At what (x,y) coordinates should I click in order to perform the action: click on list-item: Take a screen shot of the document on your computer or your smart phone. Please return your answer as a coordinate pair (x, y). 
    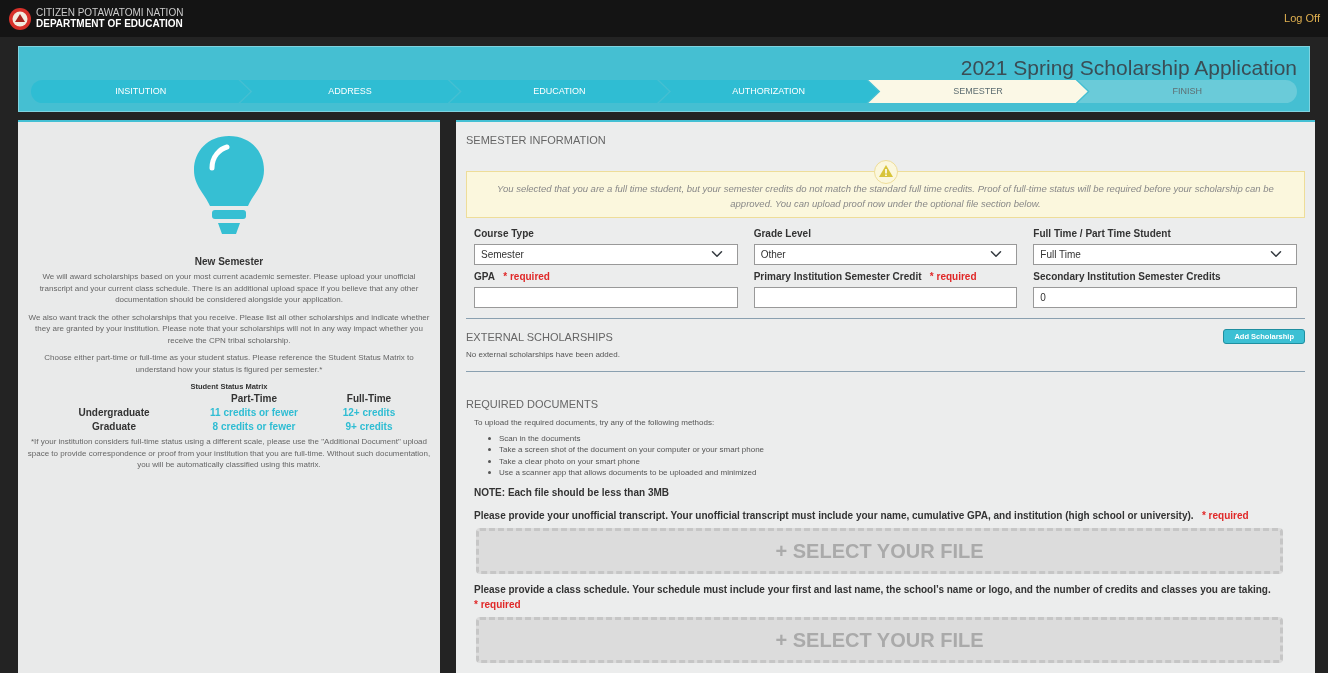
    Looking at the image, I should click on (632, 450).